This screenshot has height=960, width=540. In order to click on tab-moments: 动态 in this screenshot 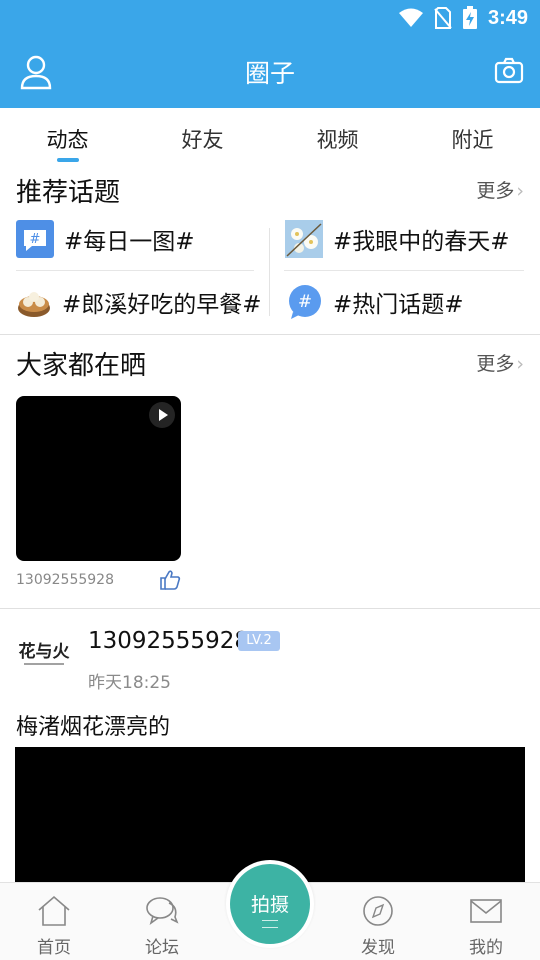, I will do `click(67, 136)`.